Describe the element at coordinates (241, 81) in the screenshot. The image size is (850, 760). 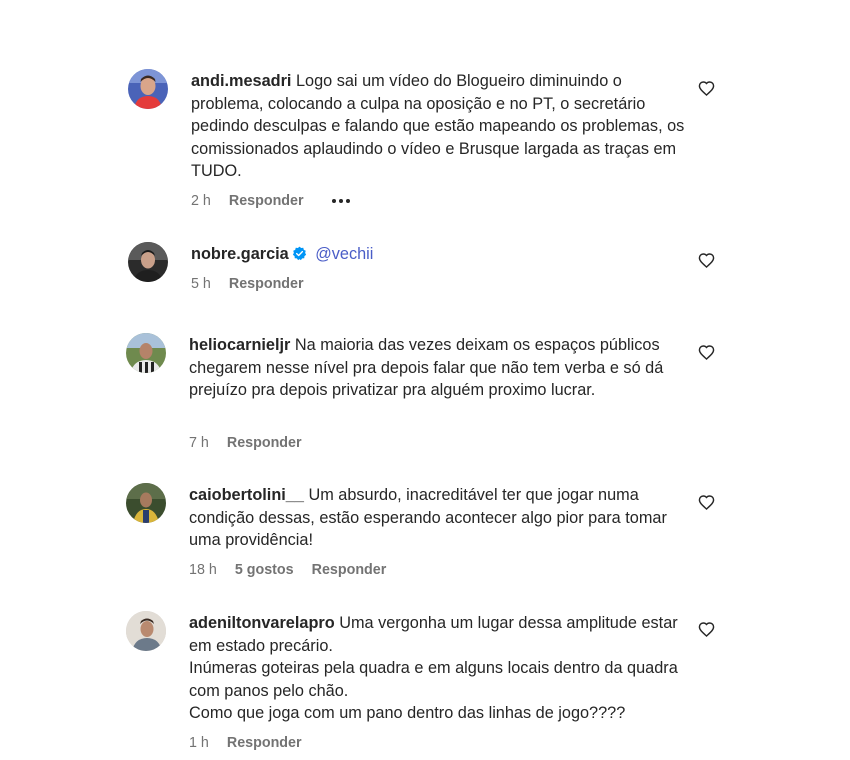
I see `comment-username: andi.mesadri` at that location.